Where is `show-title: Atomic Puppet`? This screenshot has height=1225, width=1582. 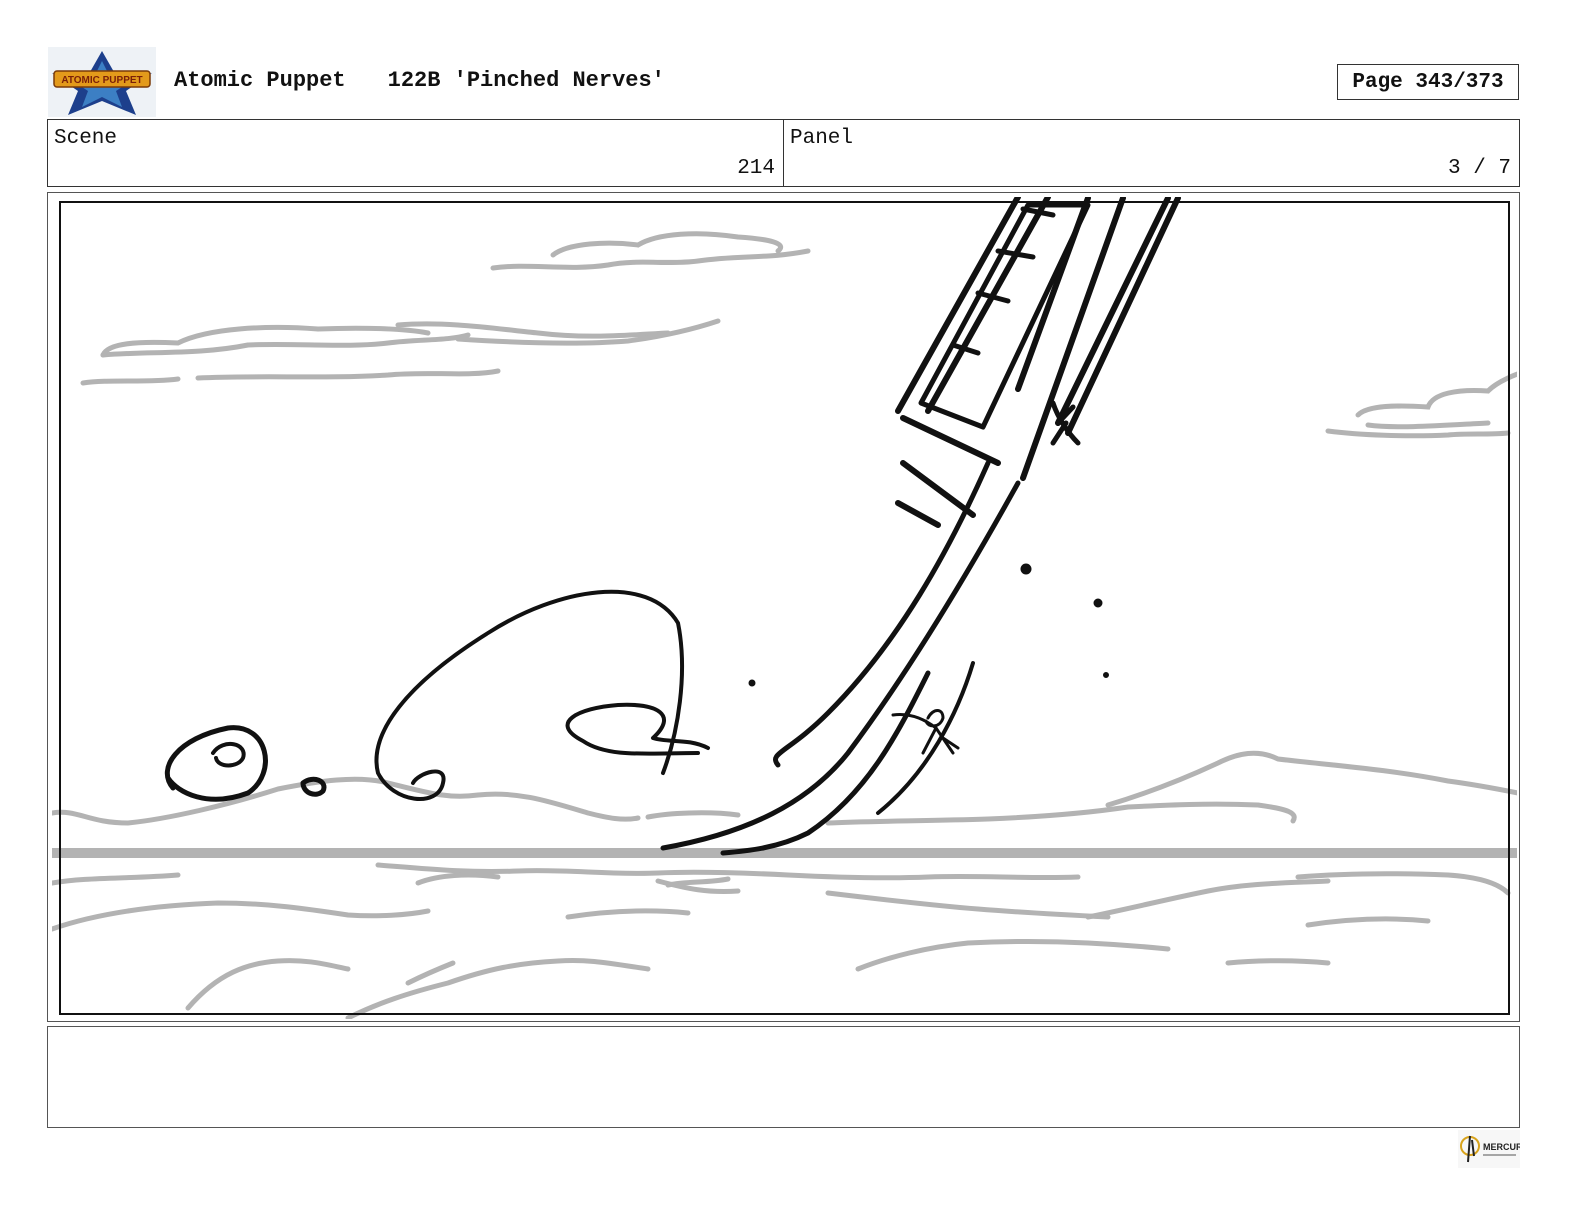 show-title: Atomic Puppet is located at coordinates (260, 80).